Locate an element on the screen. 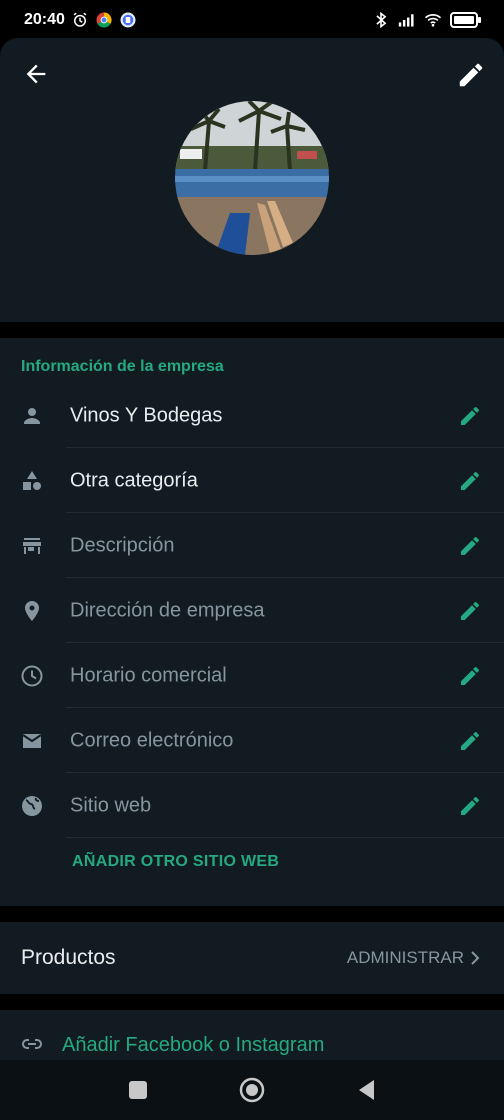  recents-button is located at coordinates (138, 1090).